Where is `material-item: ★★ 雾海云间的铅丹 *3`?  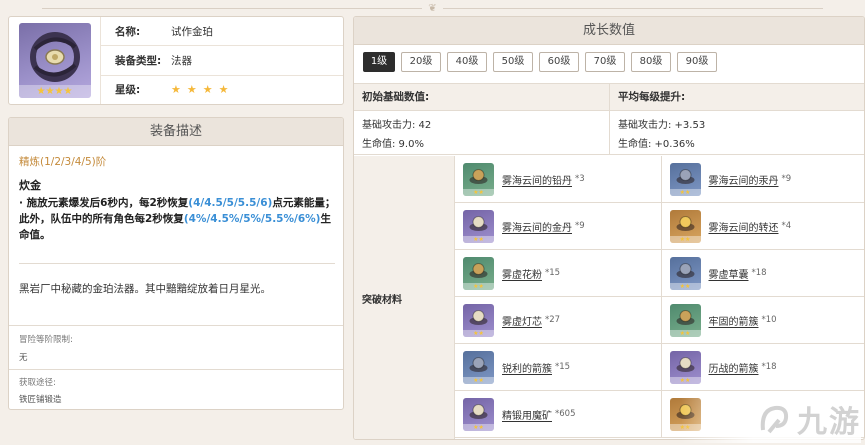 material-item: ★★ 雾海云间的铅丹 *3 is located at coordinates (558, 179).